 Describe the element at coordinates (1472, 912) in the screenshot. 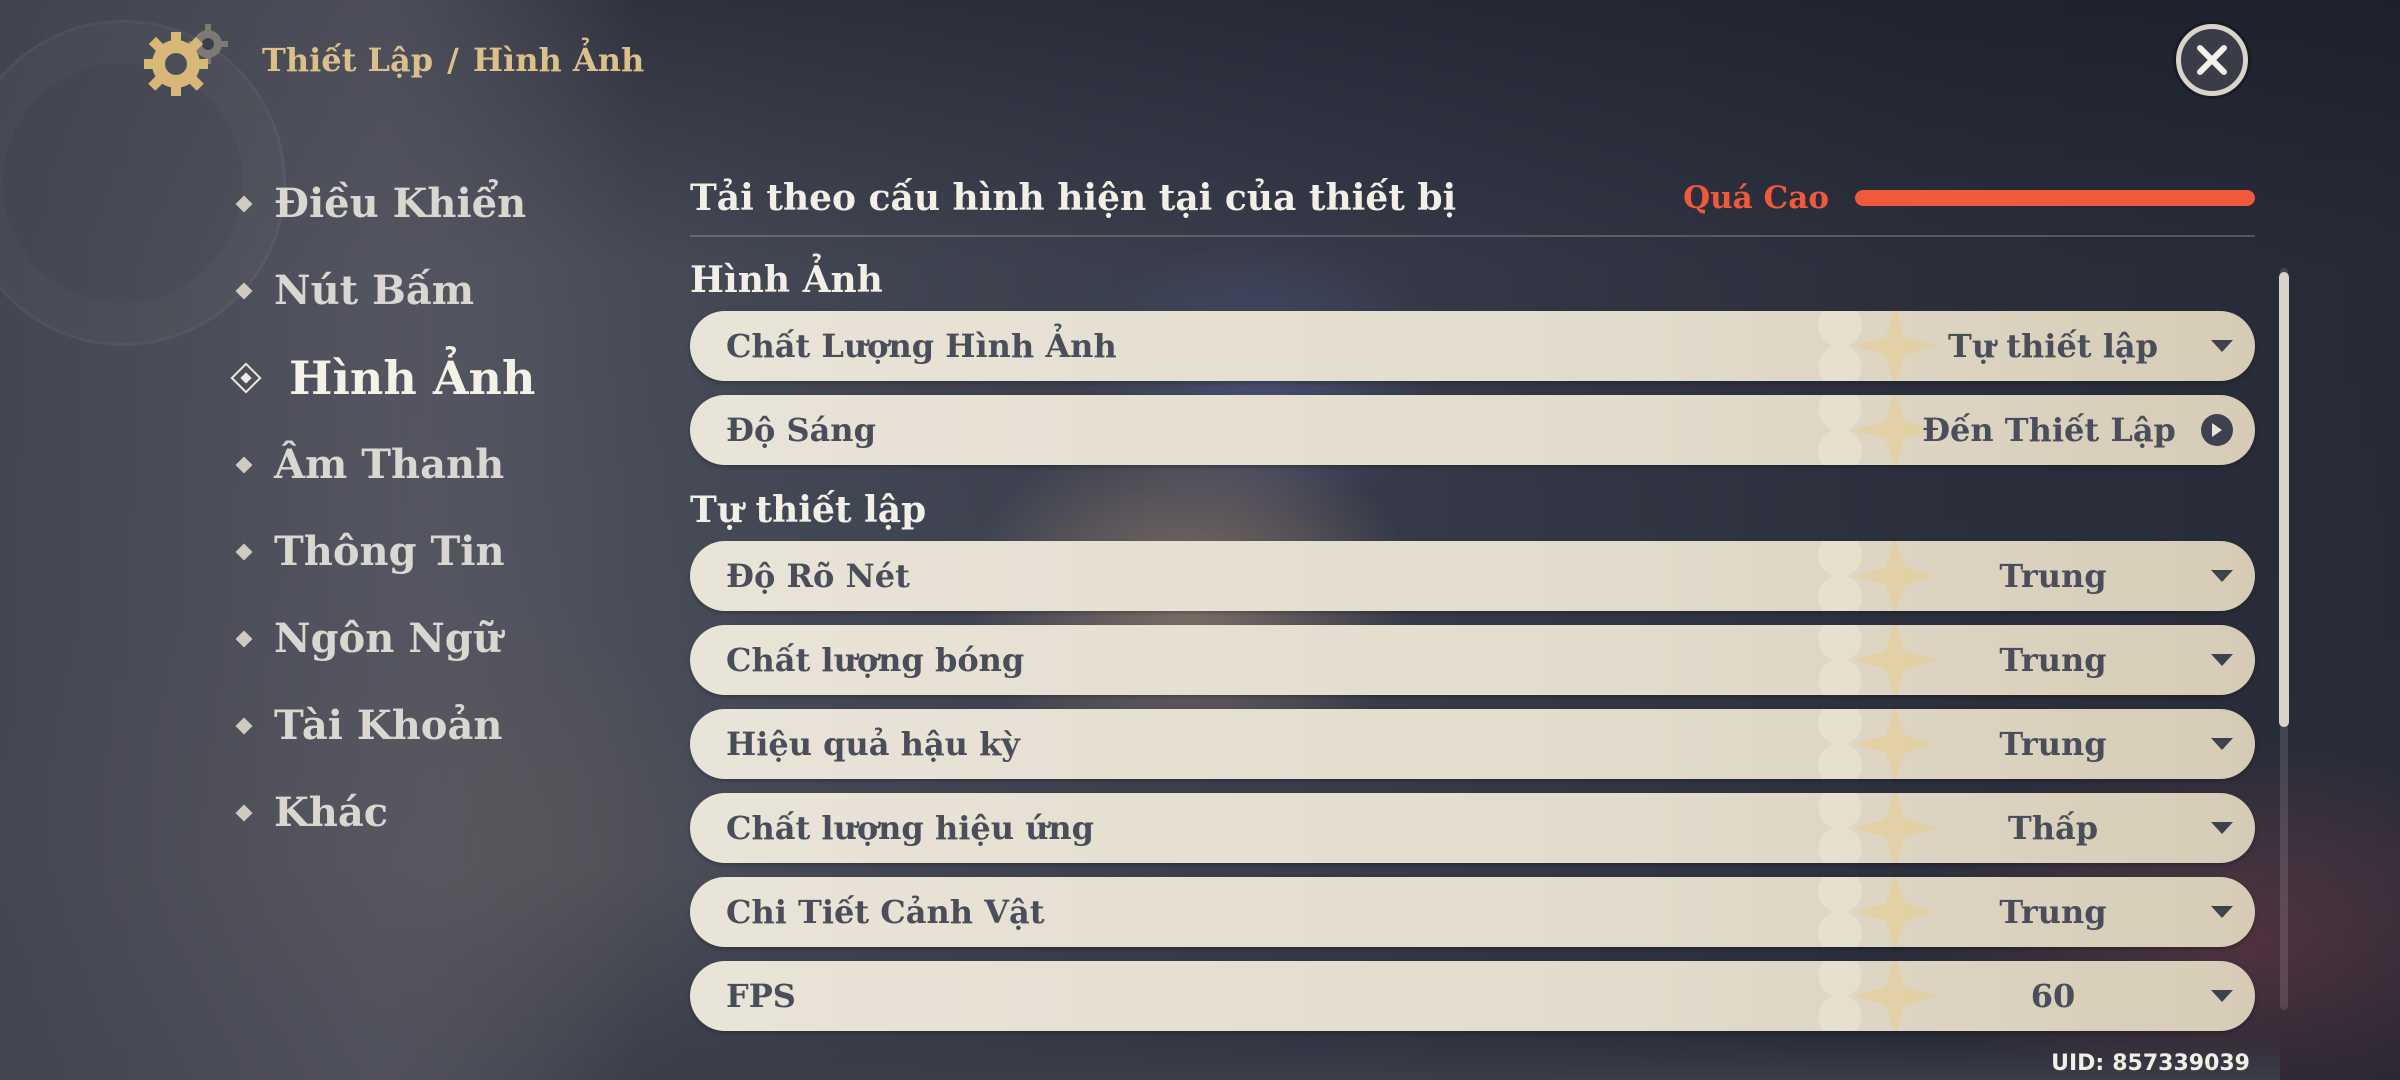

I see `setting-scene-detail: Chi Tiết Cảnh Vật Trung` at that location.